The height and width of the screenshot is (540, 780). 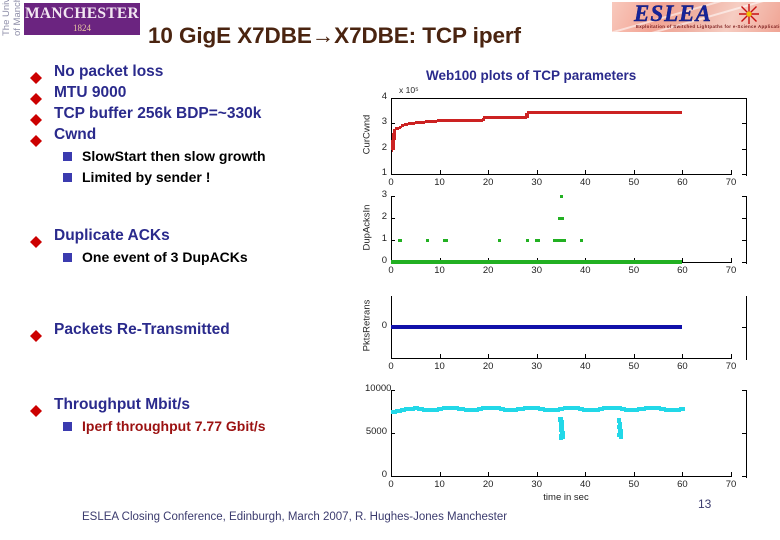 What do you see at coordinates (585, 182) in the screenshot?
I see `x-tick-label: 40` at bounding box center [585, 182].